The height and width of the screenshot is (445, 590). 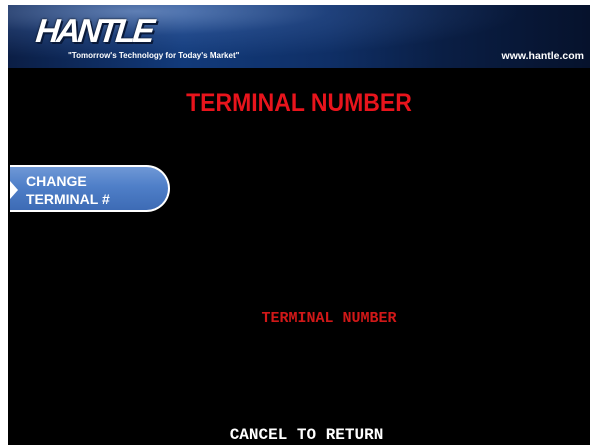 I want to click on change-terminal-label: CHANGE TERMINAL #, so click(x=68, y=190).